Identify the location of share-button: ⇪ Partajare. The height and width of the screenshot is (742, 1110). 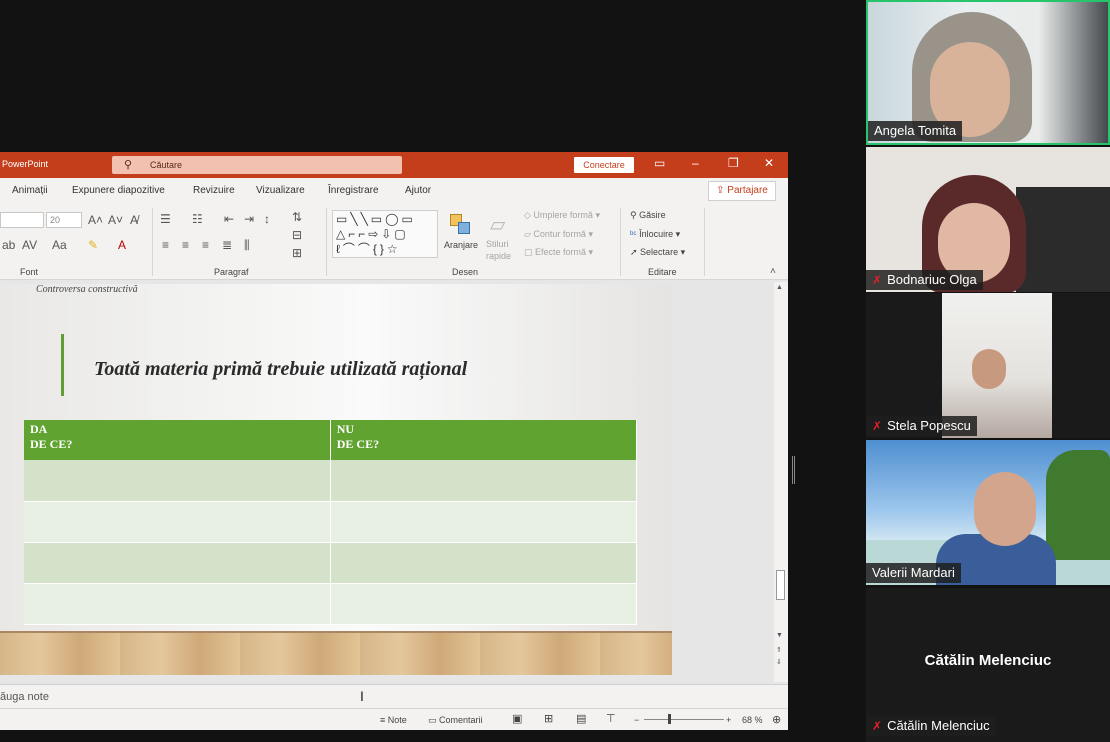
(742, 191).